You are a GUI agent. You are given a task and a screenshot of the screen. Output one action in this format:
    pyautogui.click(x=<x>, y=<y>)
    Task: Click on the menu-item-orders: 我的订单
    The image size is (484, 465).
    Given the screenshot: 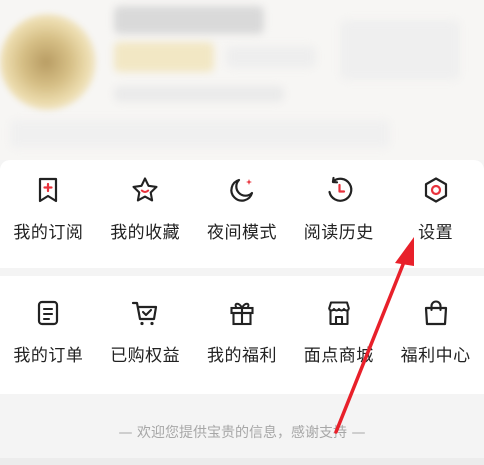 What is the action you would take?
    pyautogui.click(x=48, y=332)
    